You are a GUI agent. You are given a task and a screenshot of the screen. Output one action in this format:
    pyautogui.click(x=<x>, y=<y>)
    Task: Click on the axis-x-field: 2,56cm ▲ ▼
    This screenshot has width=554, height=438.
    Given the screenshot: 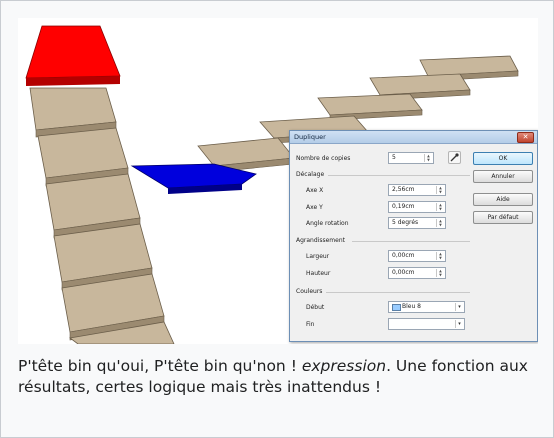 What is the action you would take?
    pyautogui.click(x=417, y=190)
    